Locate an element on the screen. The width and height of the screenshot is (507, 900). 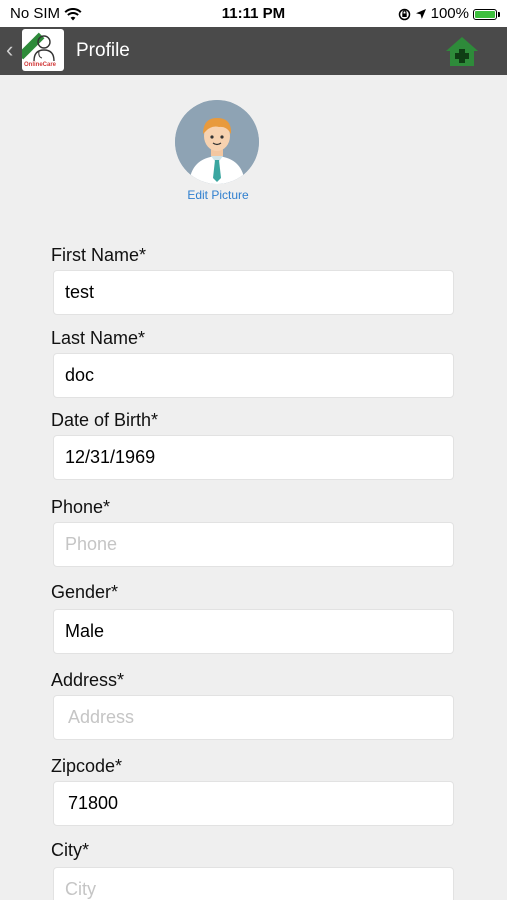
zipcode-field is located at coordinates (253, 803).